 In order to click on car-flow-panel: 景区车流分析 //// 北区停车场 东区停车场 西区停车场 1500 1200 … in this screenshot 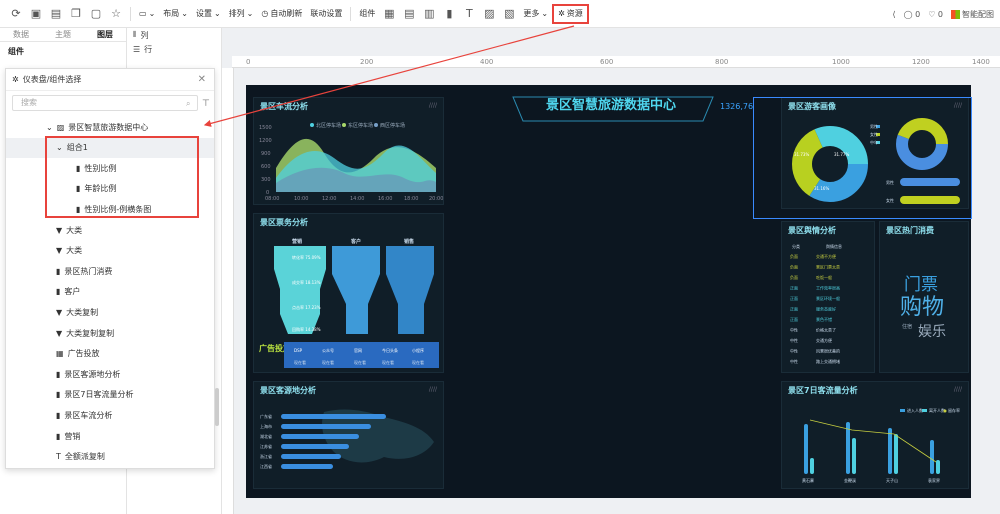, I will do `click(348, 151)`.